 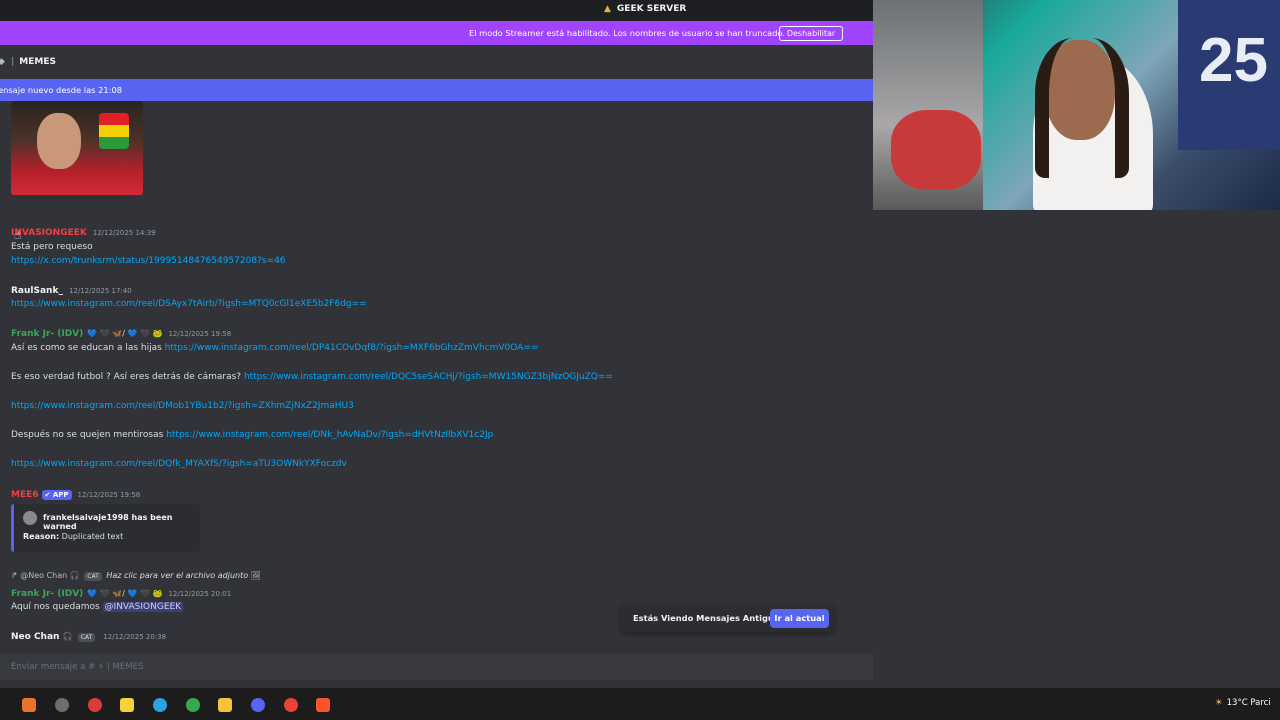 I want to click on chrome-icon, so click(x=193, y=705).